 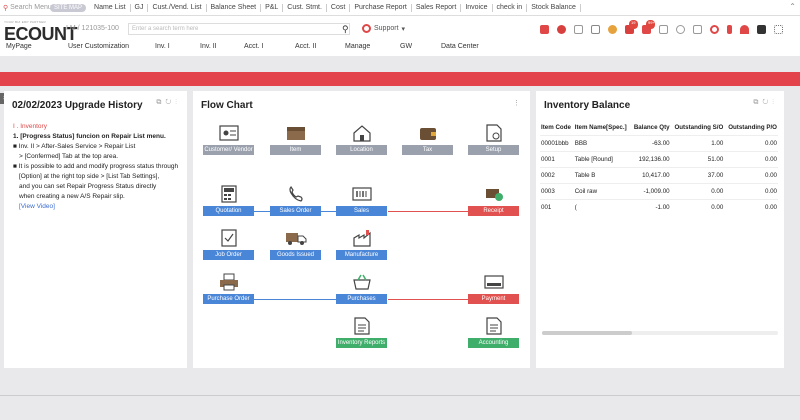 I want to click on bookmark-icon, so click(x=578, y=29).